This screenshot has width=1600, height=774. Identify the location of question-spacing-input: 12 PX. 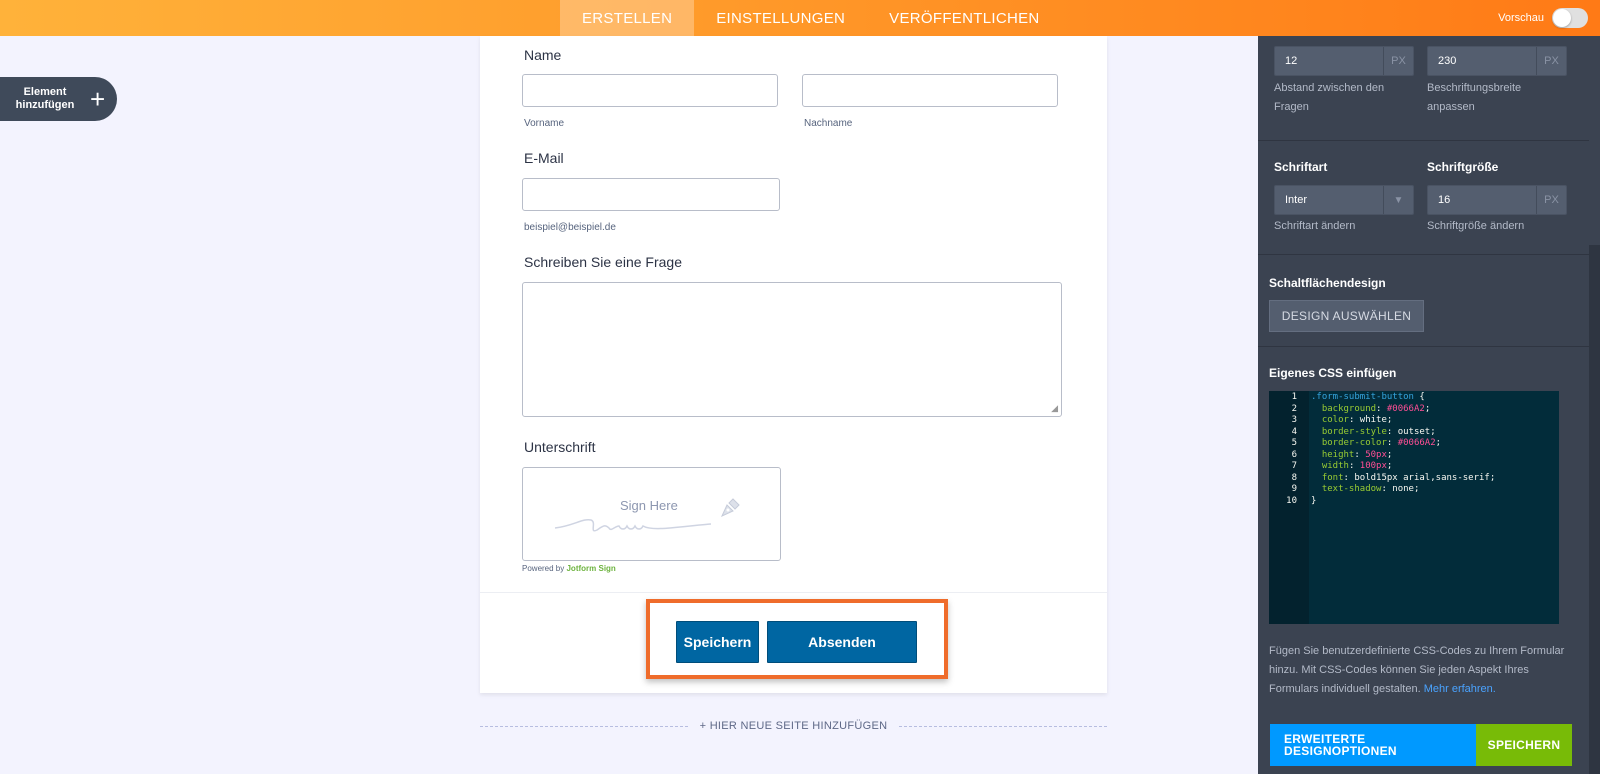
(1344, 61).